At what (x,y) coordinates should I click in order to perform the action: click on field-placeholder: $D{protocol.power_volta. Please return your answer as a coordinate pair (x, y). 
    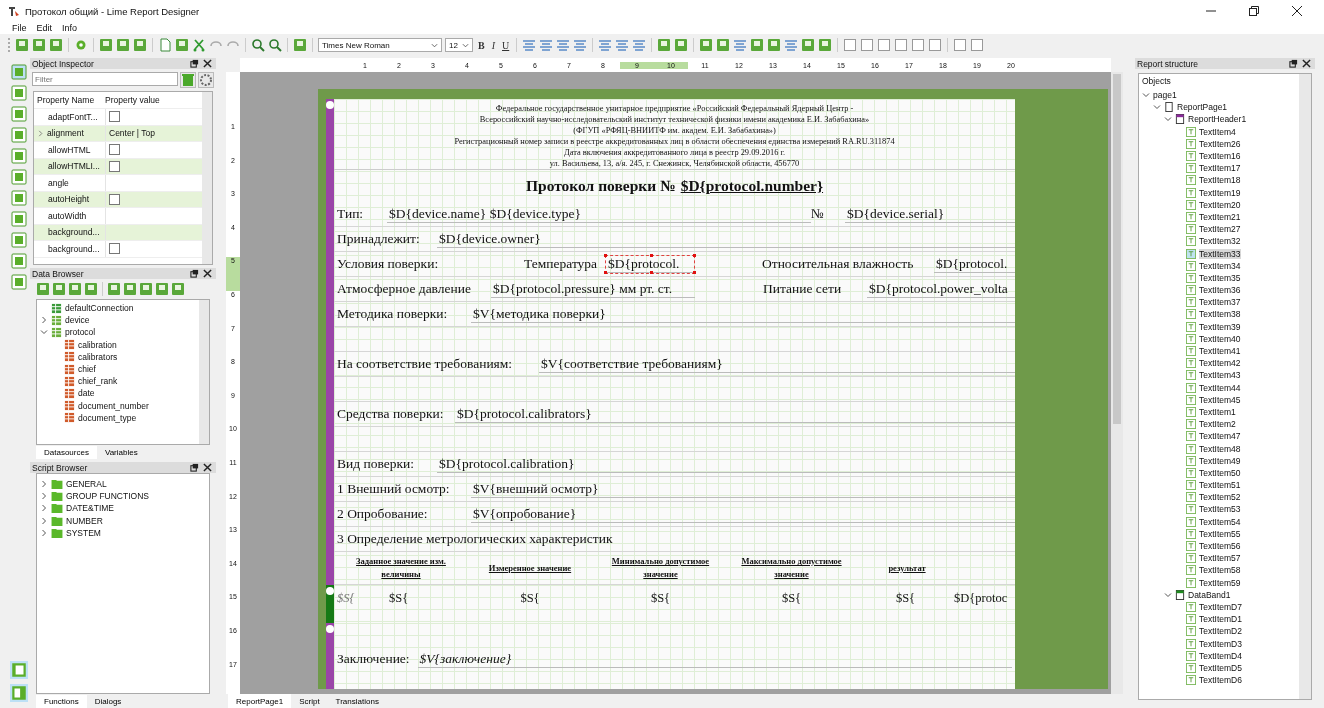
    Looking at the image, I should click on (941, 289).